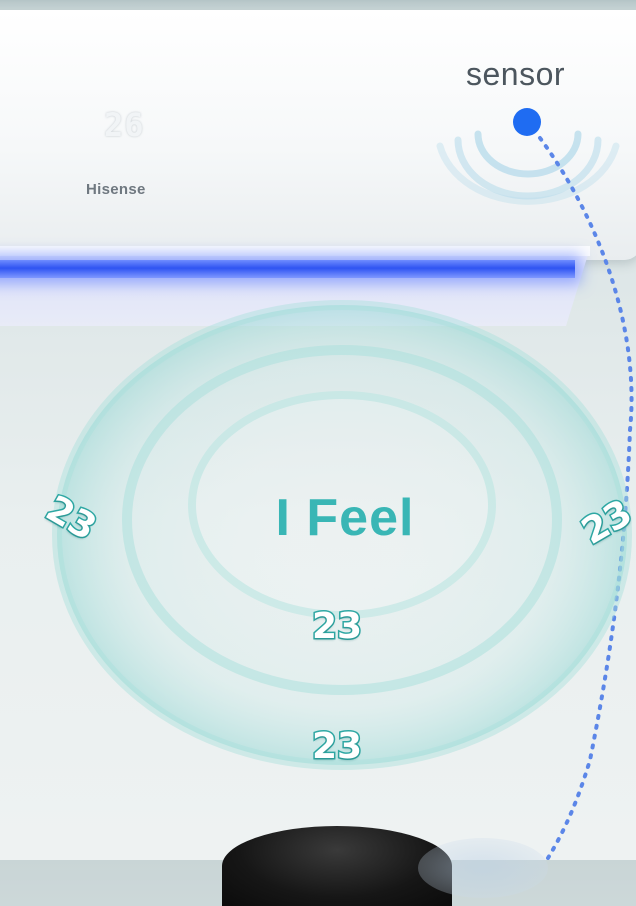 The image size is (636, 906). What do you see at coordinates (336, 627) in the screenshot?
I see `temperature-marker-center: 23` at bounding box center [336, 627].